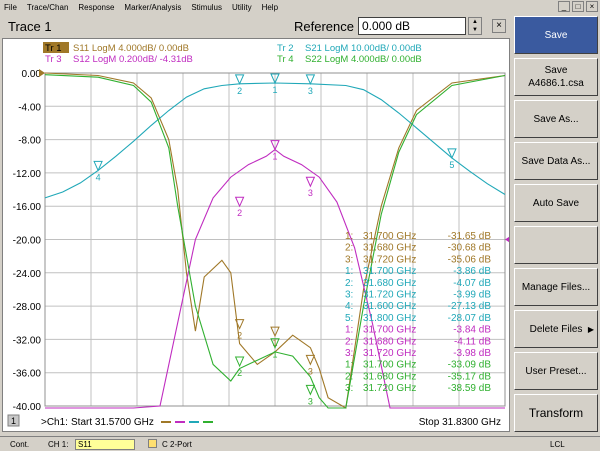 The image size is (600, 451). What do you see at coordinates (363, 59) in the screenshot?
I see `trace-legend-label: S22 LogM 4.000dB/ 0.00dB` at bounding box center [363, 59].